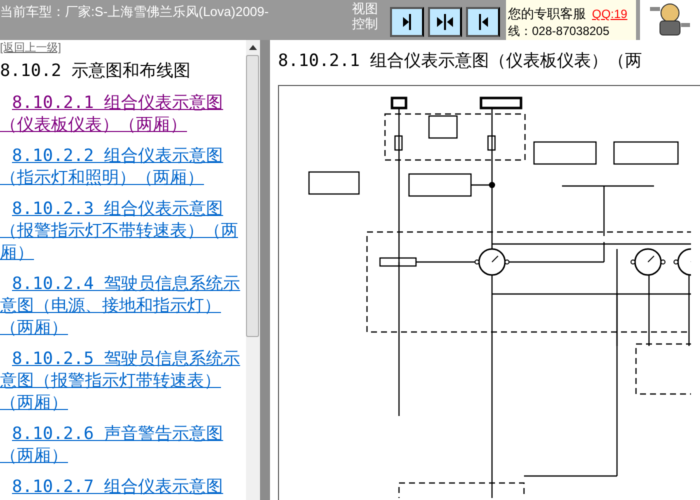  Describe the element at coordinates (123, 231) in the screenshot. I see `section-link: 8.10.2.3 组合仪表示意图（报警指示灯不带转速表）（两厢）` at that location.